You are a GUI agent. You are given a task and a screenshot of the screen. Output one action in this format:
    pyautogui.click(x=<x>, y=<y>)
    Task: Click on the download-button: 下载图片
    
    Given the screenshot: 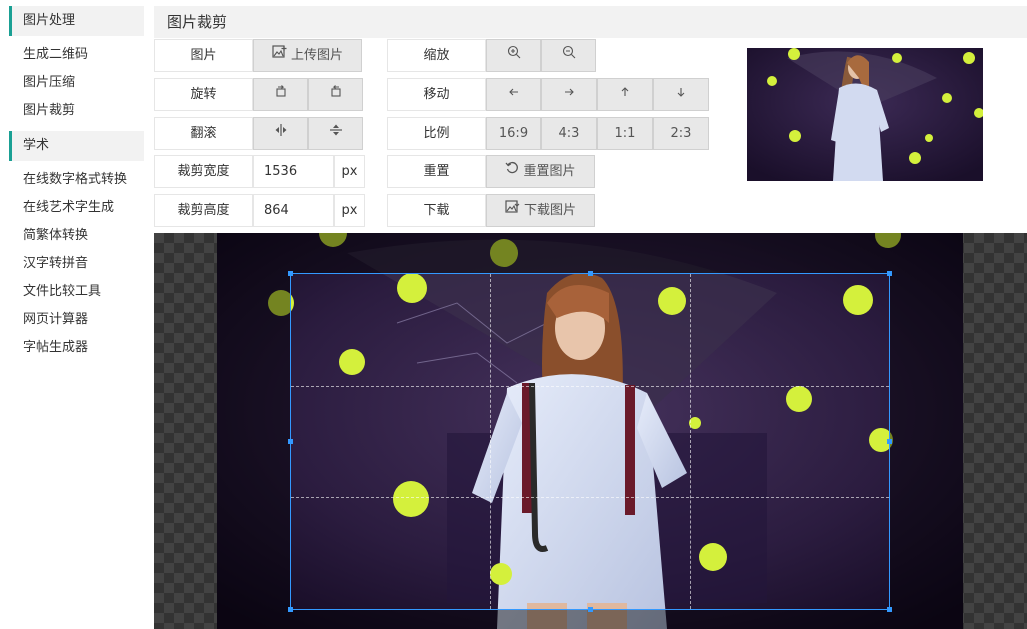 What is the action you would take?
    pyautogui.click(x=540, y=210)
    